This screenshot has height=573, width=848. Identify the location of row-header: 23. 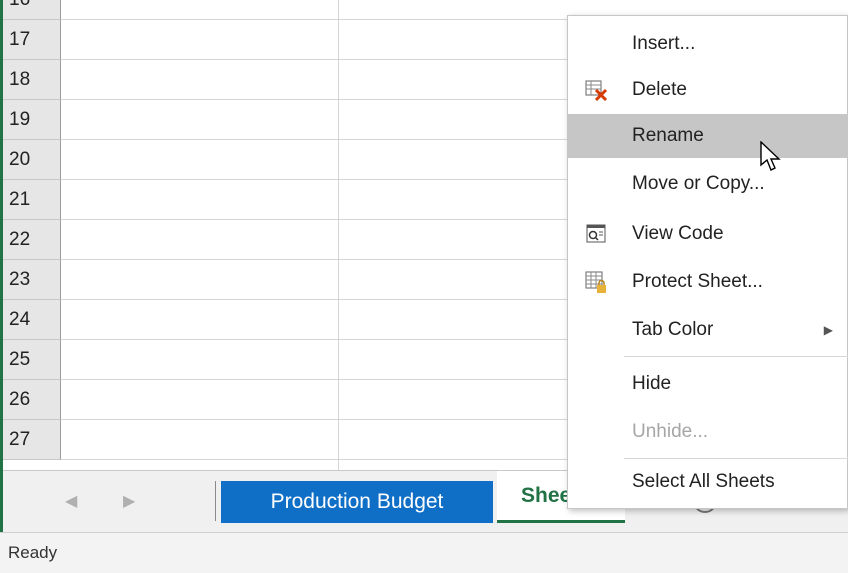
(32, 280).